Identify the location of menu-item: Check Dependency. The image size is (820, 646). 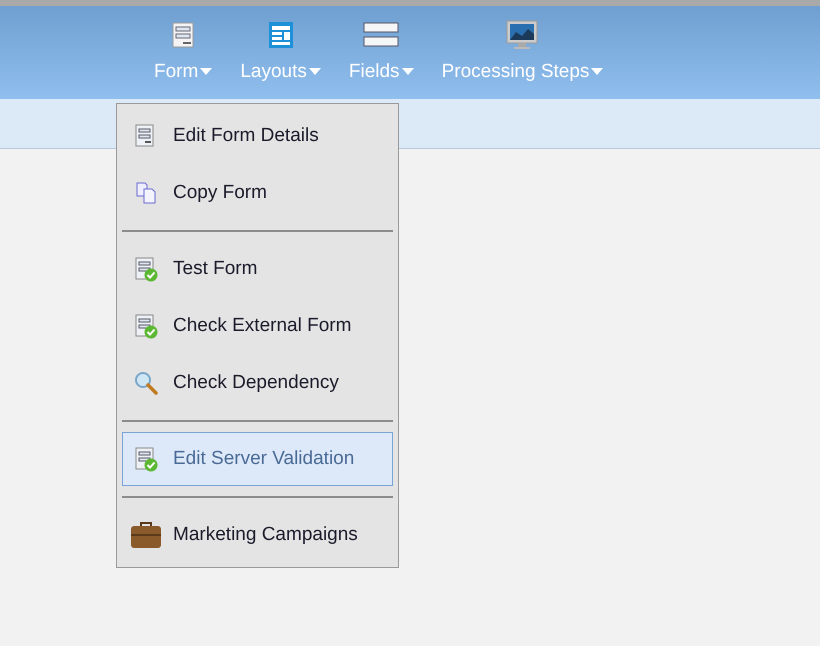
(257, 383).